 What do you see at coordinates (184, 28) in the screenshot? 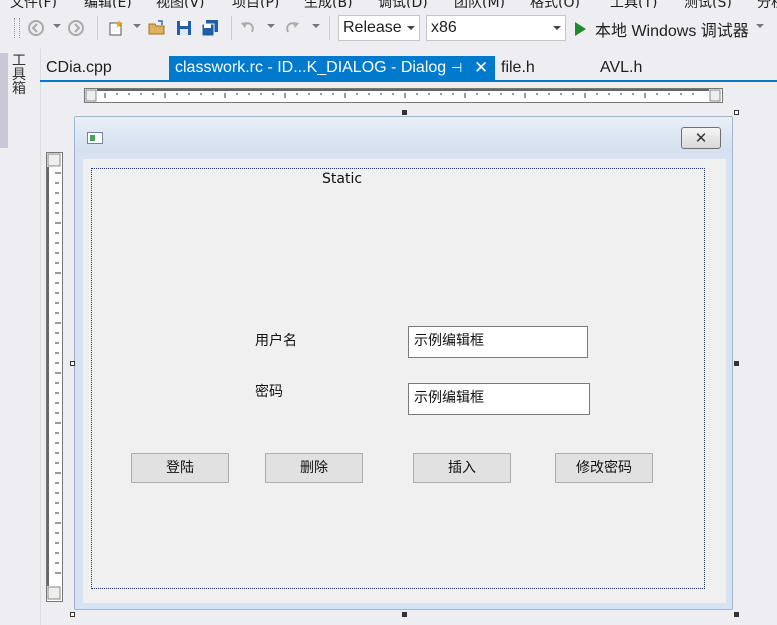
I see `save-icon` at bounding box center [184, 28].